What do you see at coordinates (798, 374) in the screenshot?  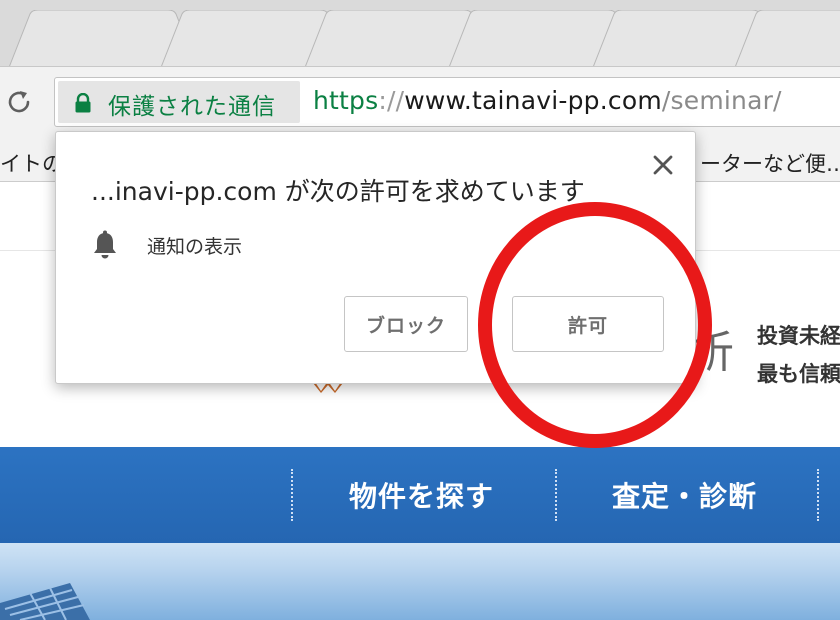 I see `site-tagline: 最も信頼` at bounding box center [798, 374].